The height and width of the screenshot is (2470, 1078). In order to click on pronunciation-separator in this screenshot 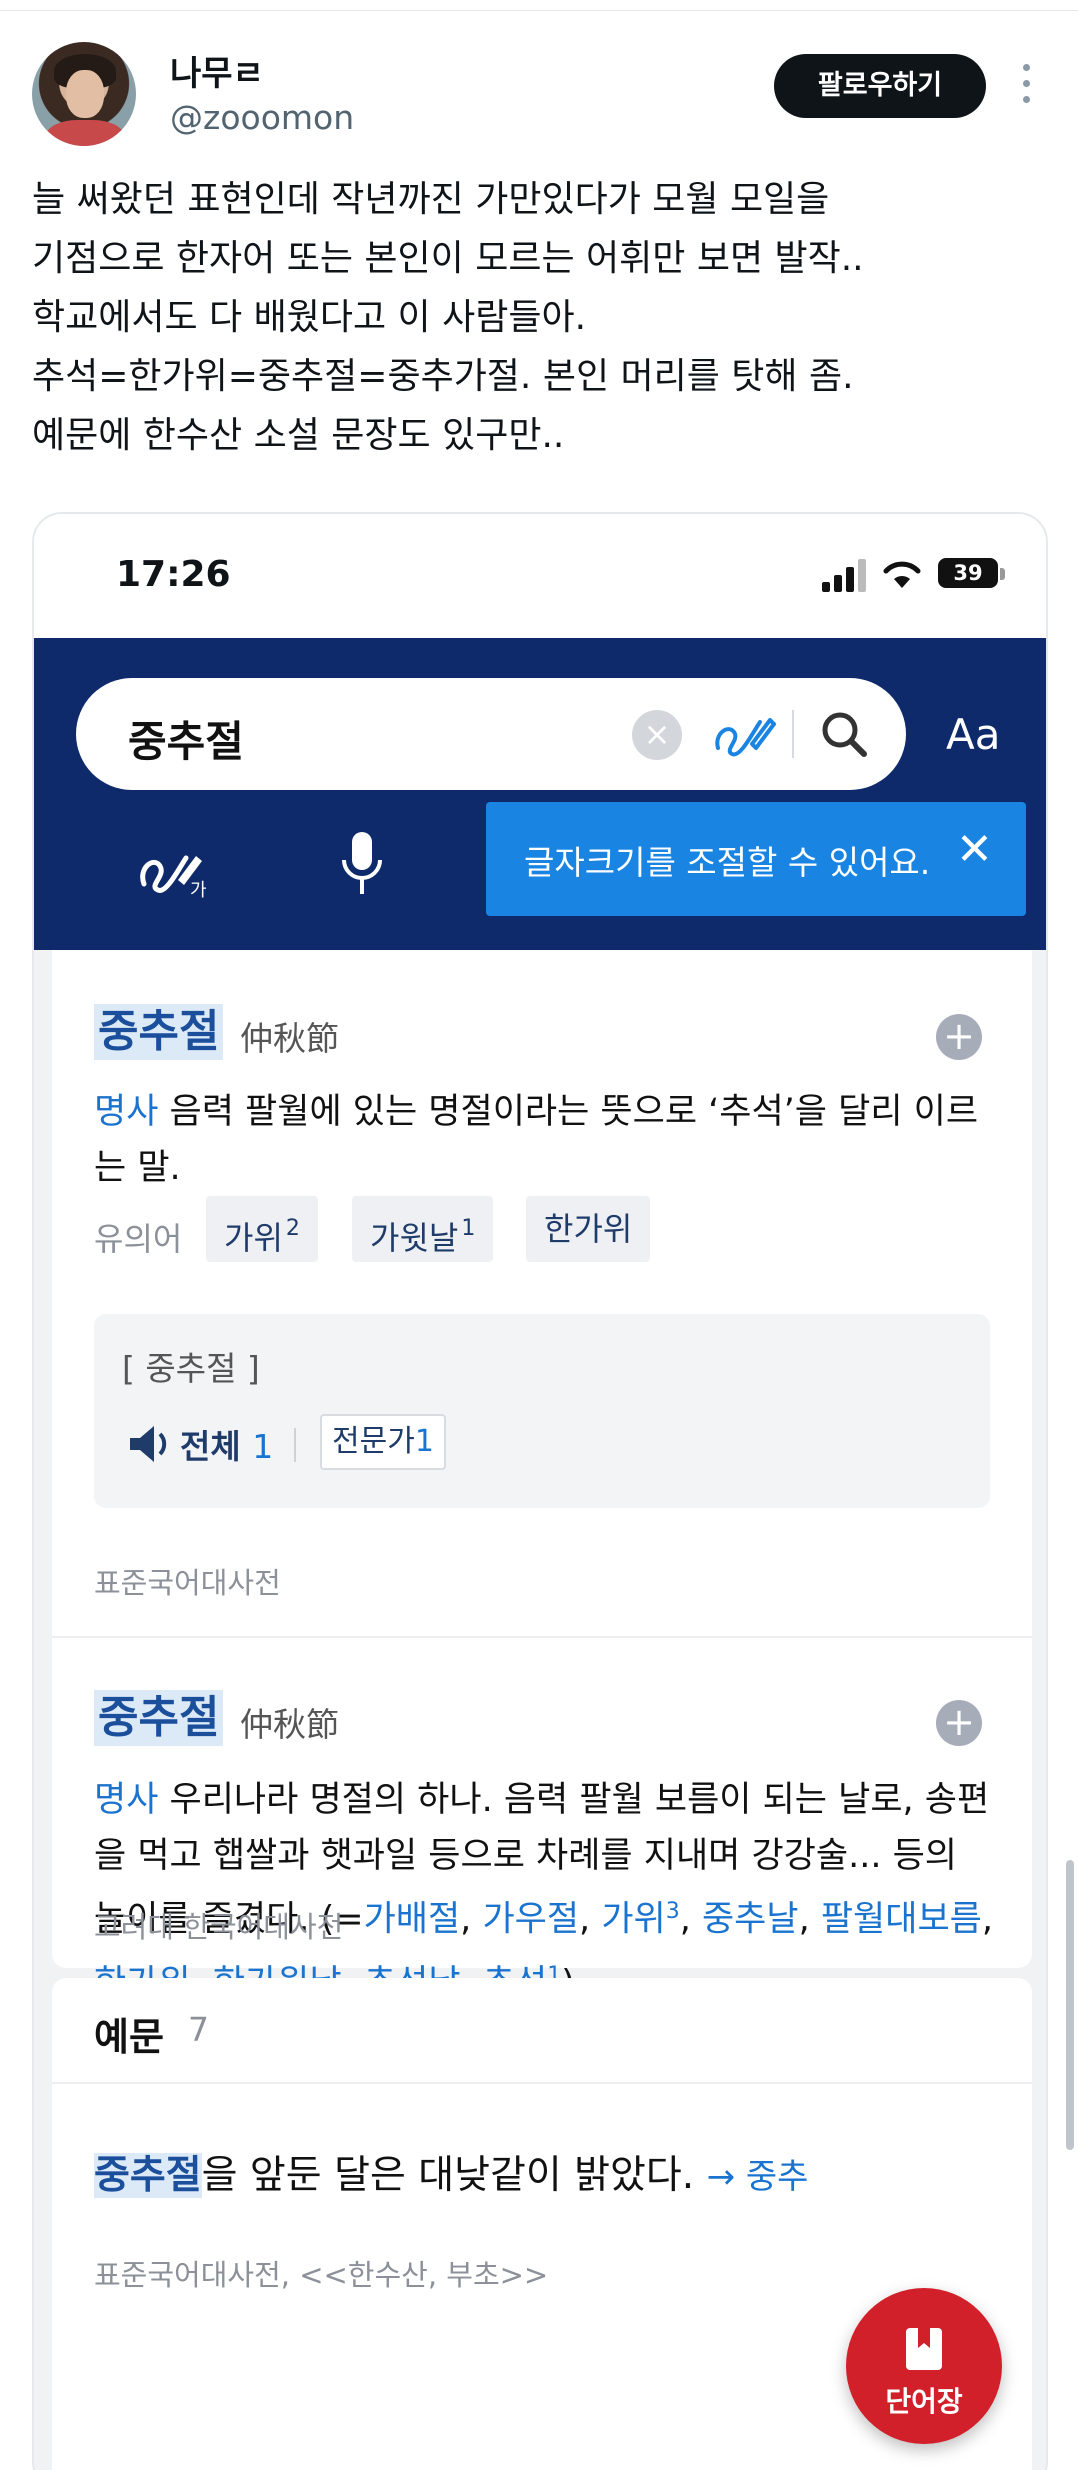, I will do `click(295, 1445)`.